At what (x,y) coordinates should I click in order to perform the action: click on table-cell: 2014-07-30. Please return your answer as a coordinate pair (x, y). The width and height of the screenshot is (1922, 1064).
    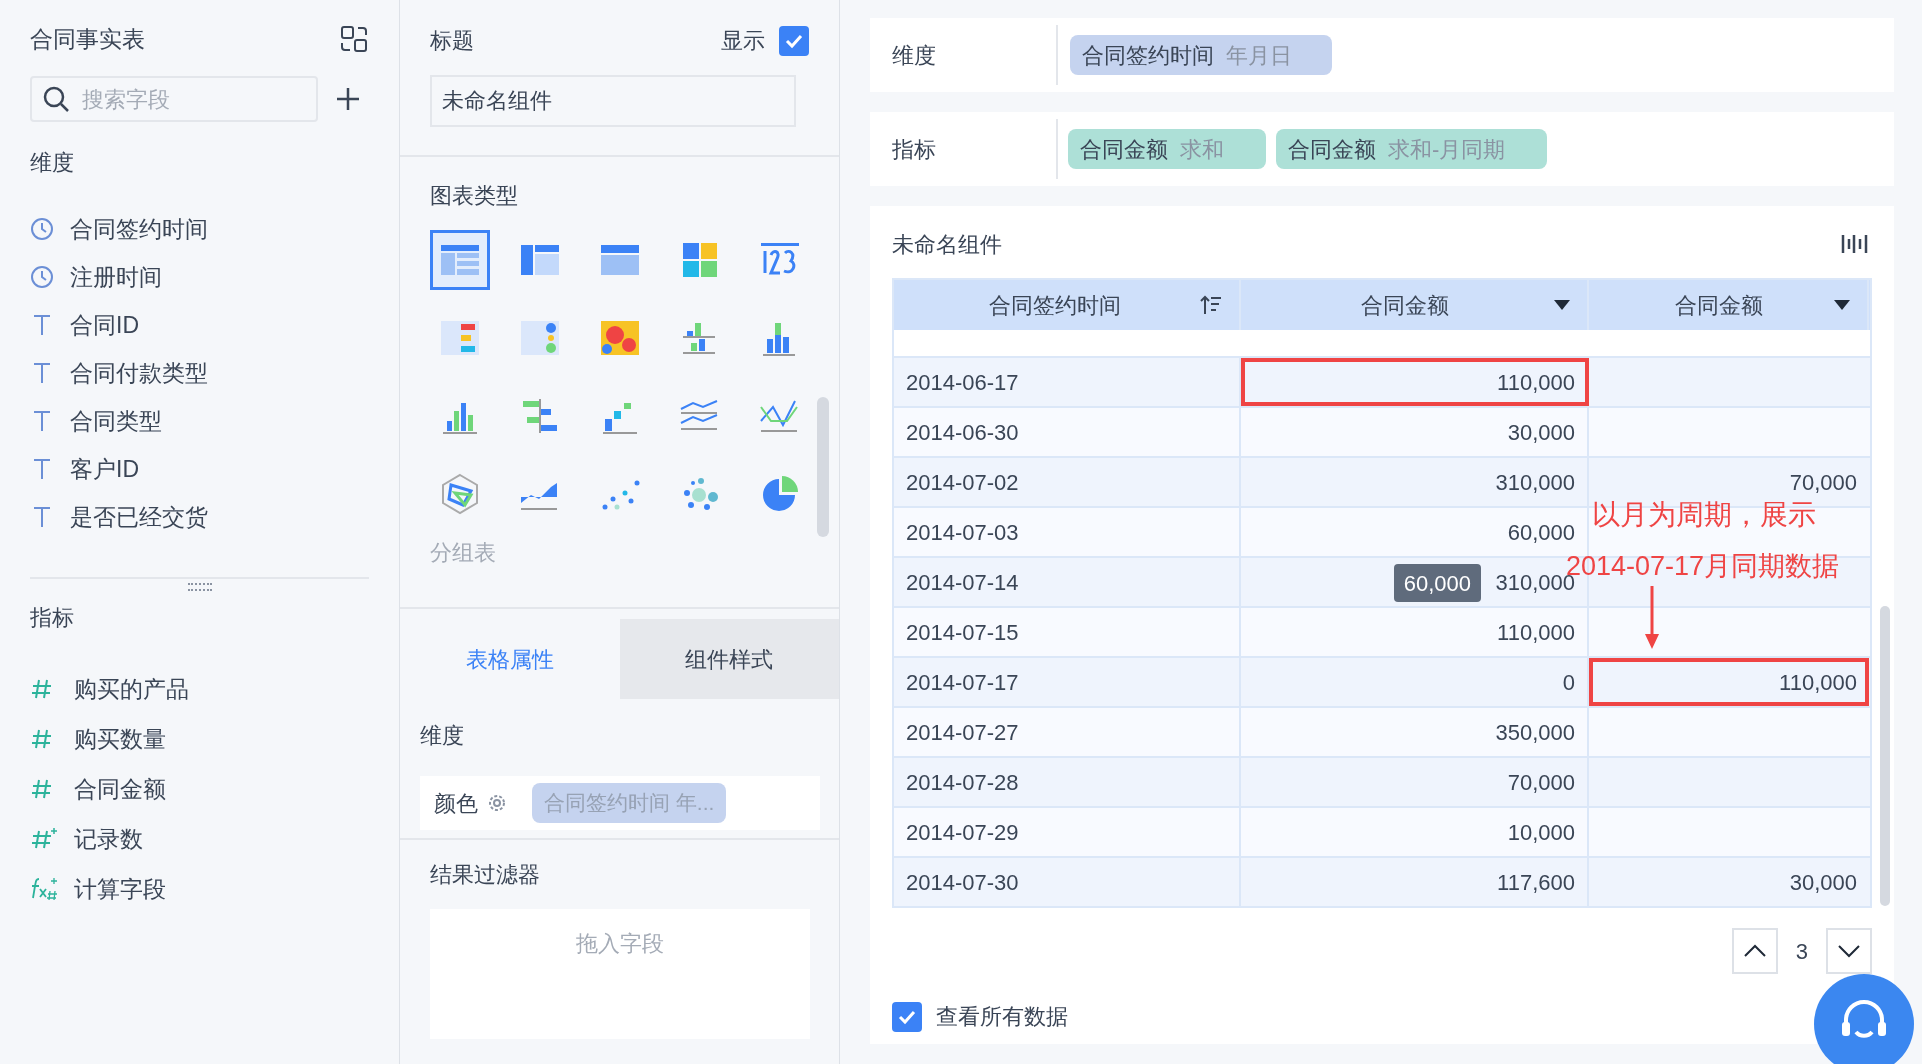
    Looking at the image, I should click on (1067, 882).